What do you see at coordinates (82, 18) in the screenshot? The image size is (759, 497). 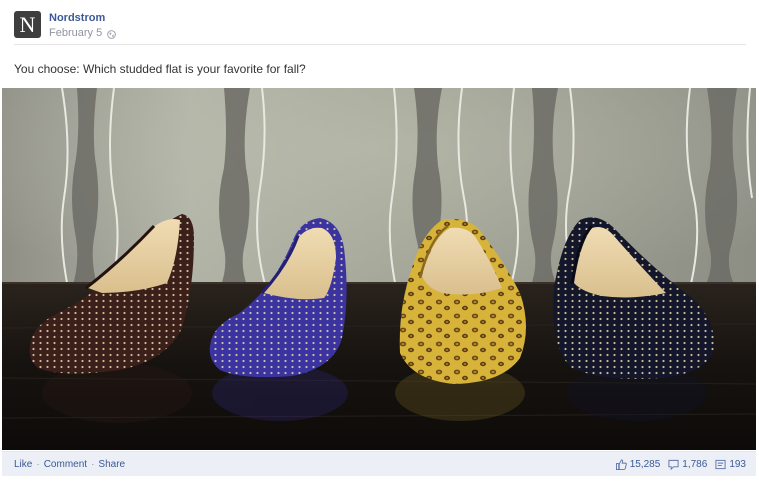 I see `page-name-link: Nordstrom` at bounding box center [82, 18].